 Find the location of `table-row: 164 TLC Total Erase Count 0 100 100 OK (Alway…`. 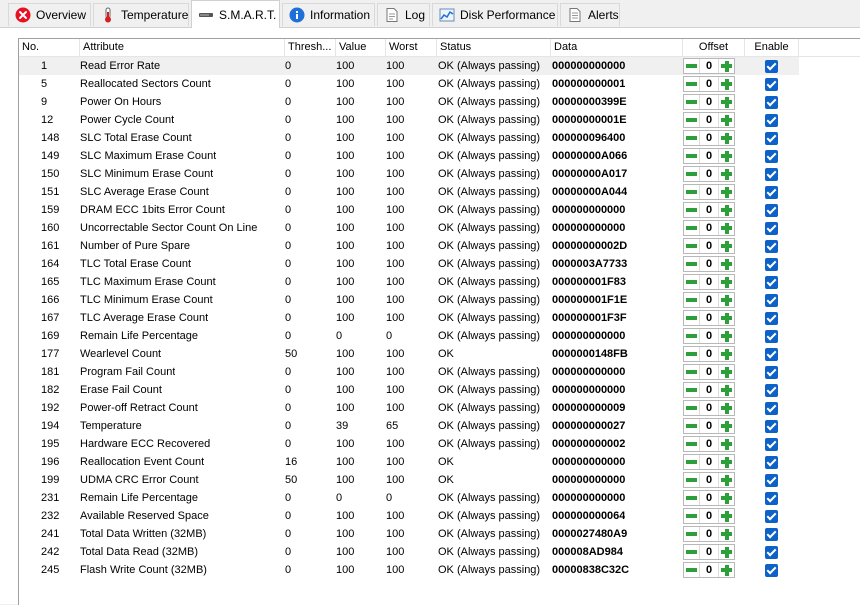

table-row: 164 TLC Total Erase Count 0 100 100 OK (Alway… is located at coordinates (409, 264).